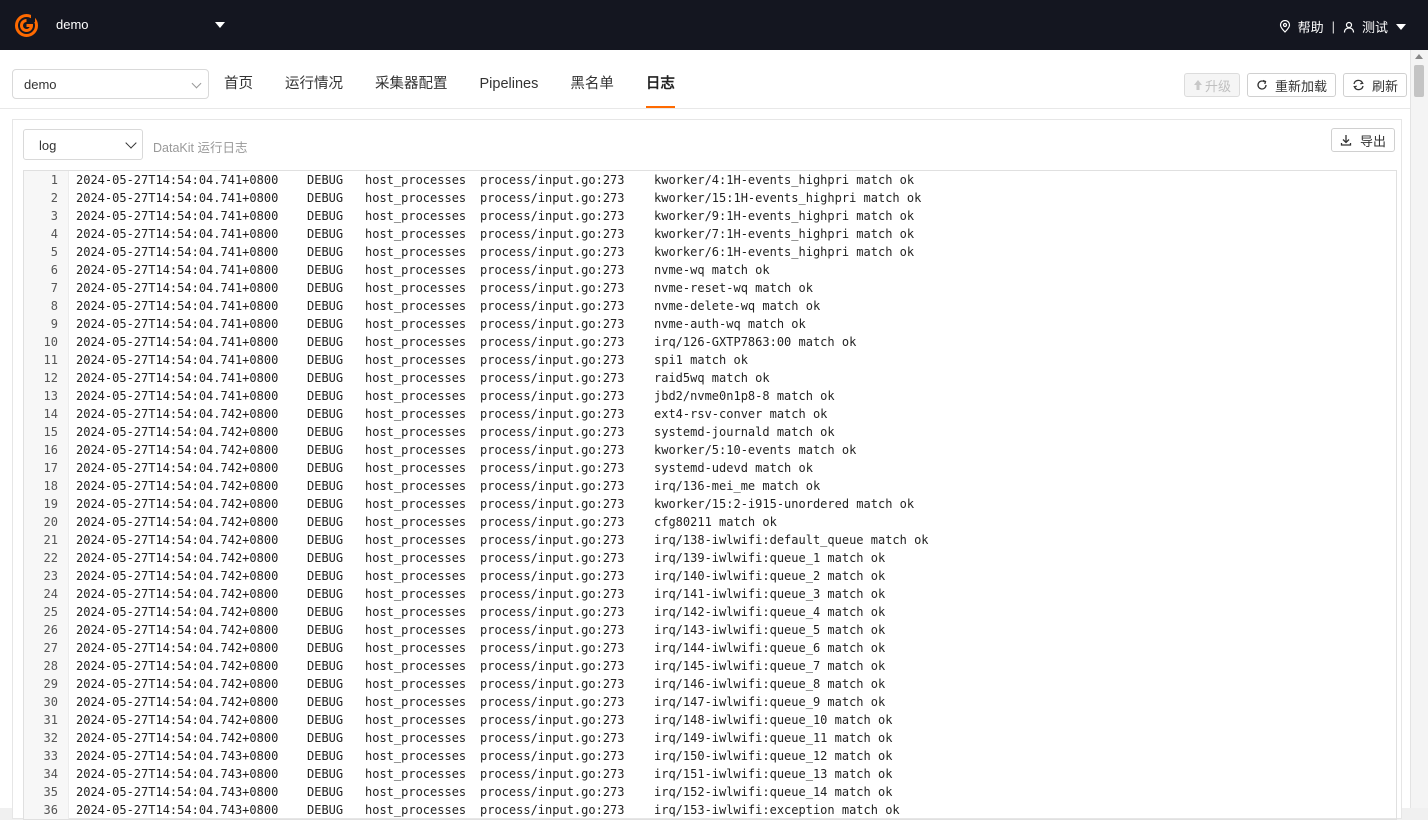  What do you see at coordinates (1401, 26) in the screenshot?
I see `user-menu-caret-icon` at bounding box center [1401, 26].